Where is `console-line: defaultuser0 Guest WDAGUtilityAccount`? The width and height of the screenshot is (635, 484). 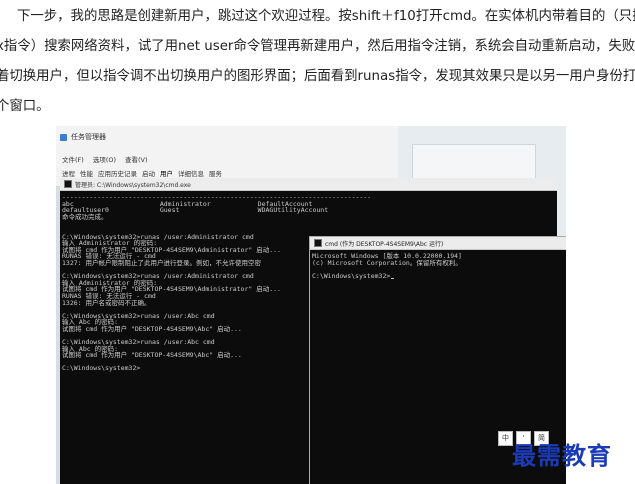 console-line: defaultuser0 Guest WDAGUtilityAccount is located at coordinates (195, 210).